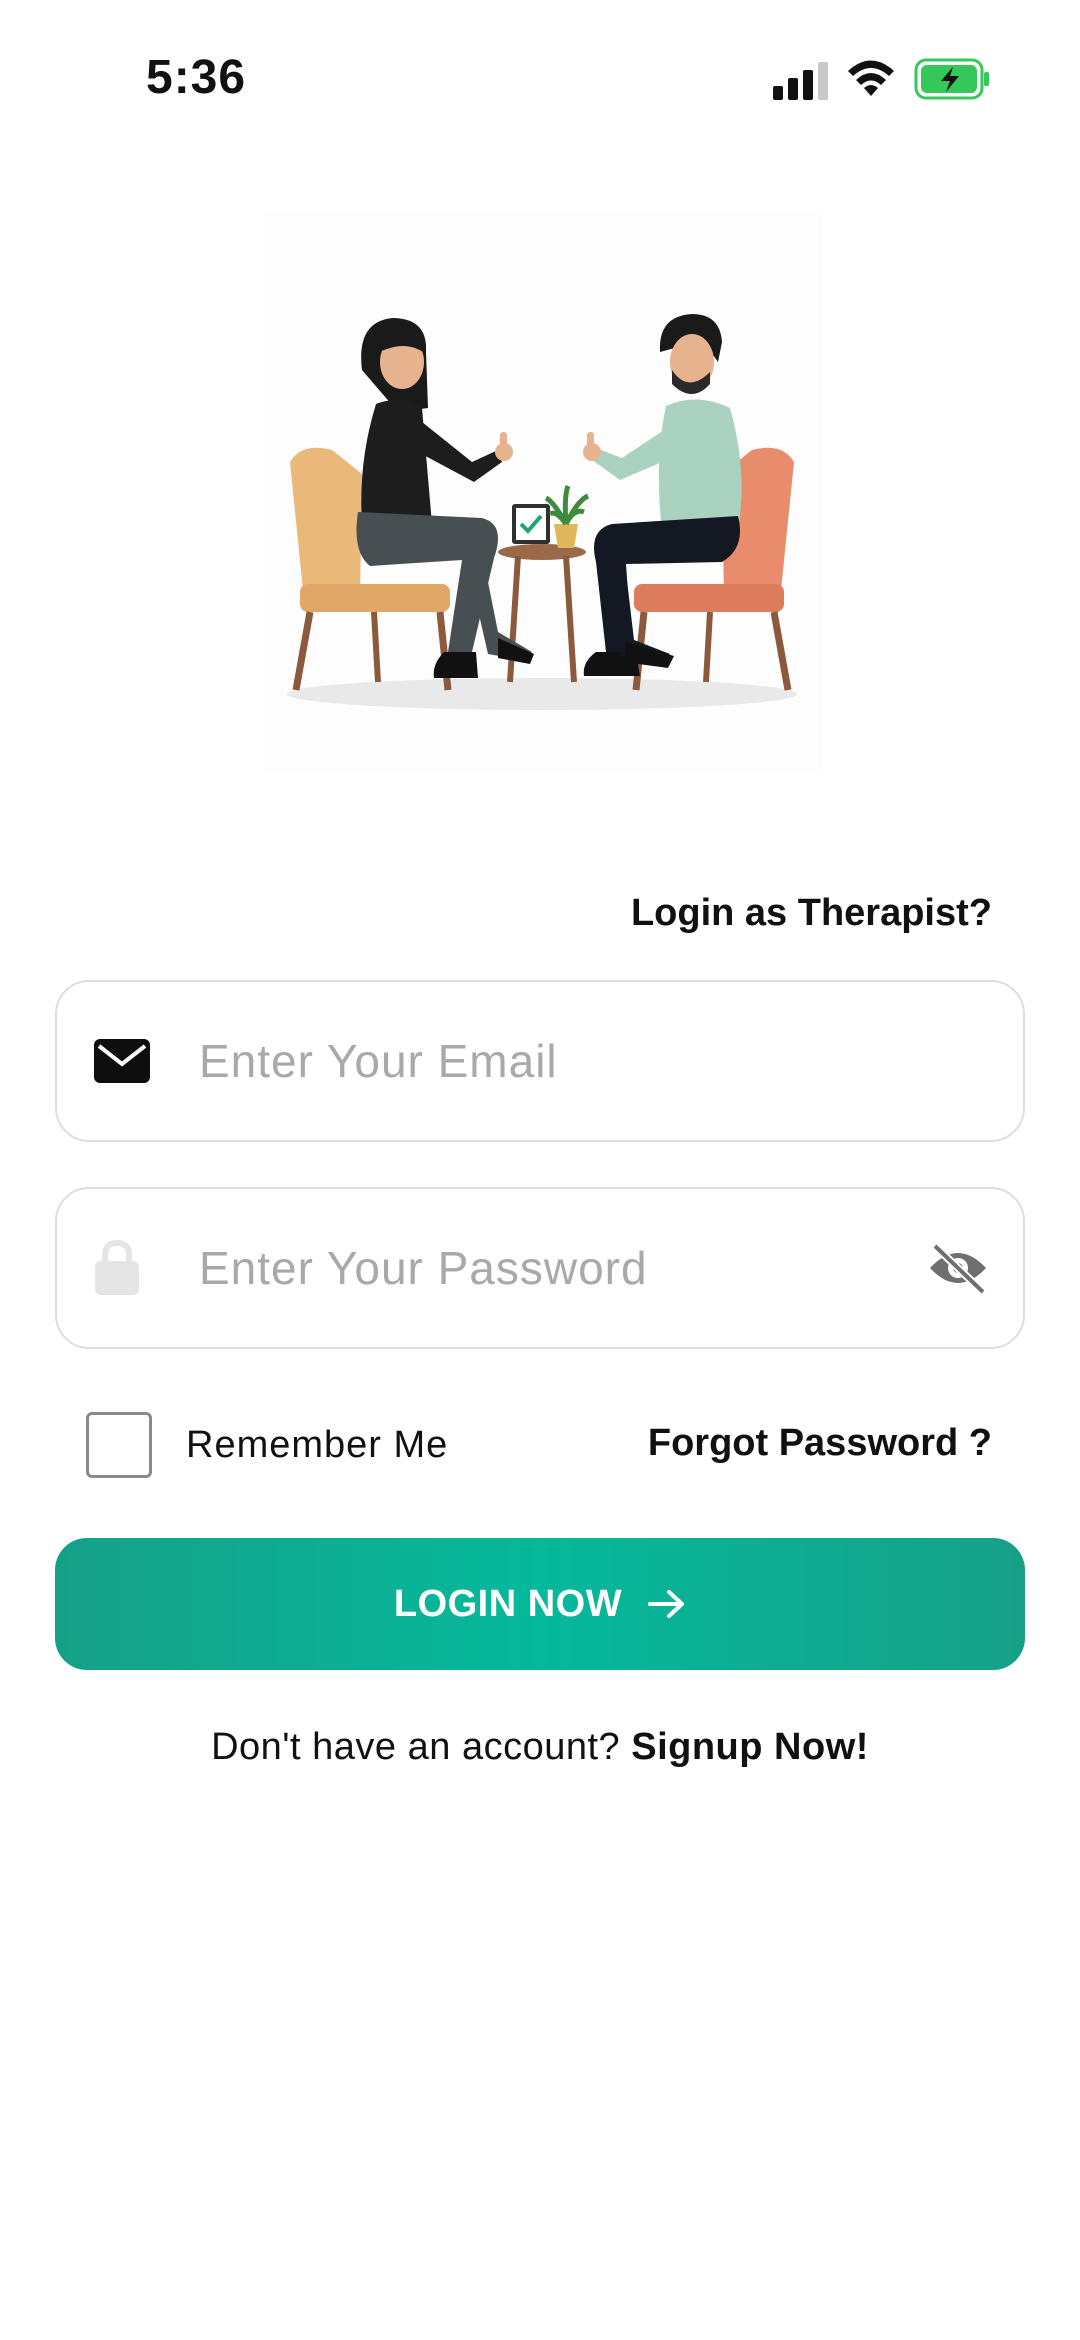 Image resolution: width=1080 pixels, height=2340 pixels. Describe the element at coordinates (750, 1747) in the screenshot. I see `signup-now-link: Signup Now!` at that location.